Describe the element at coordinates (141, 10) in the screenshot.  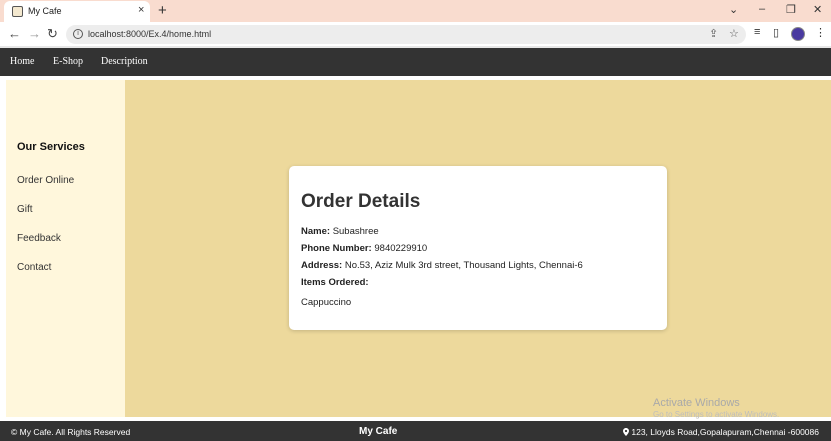
I see `close-tab-icon: ×` at that location.